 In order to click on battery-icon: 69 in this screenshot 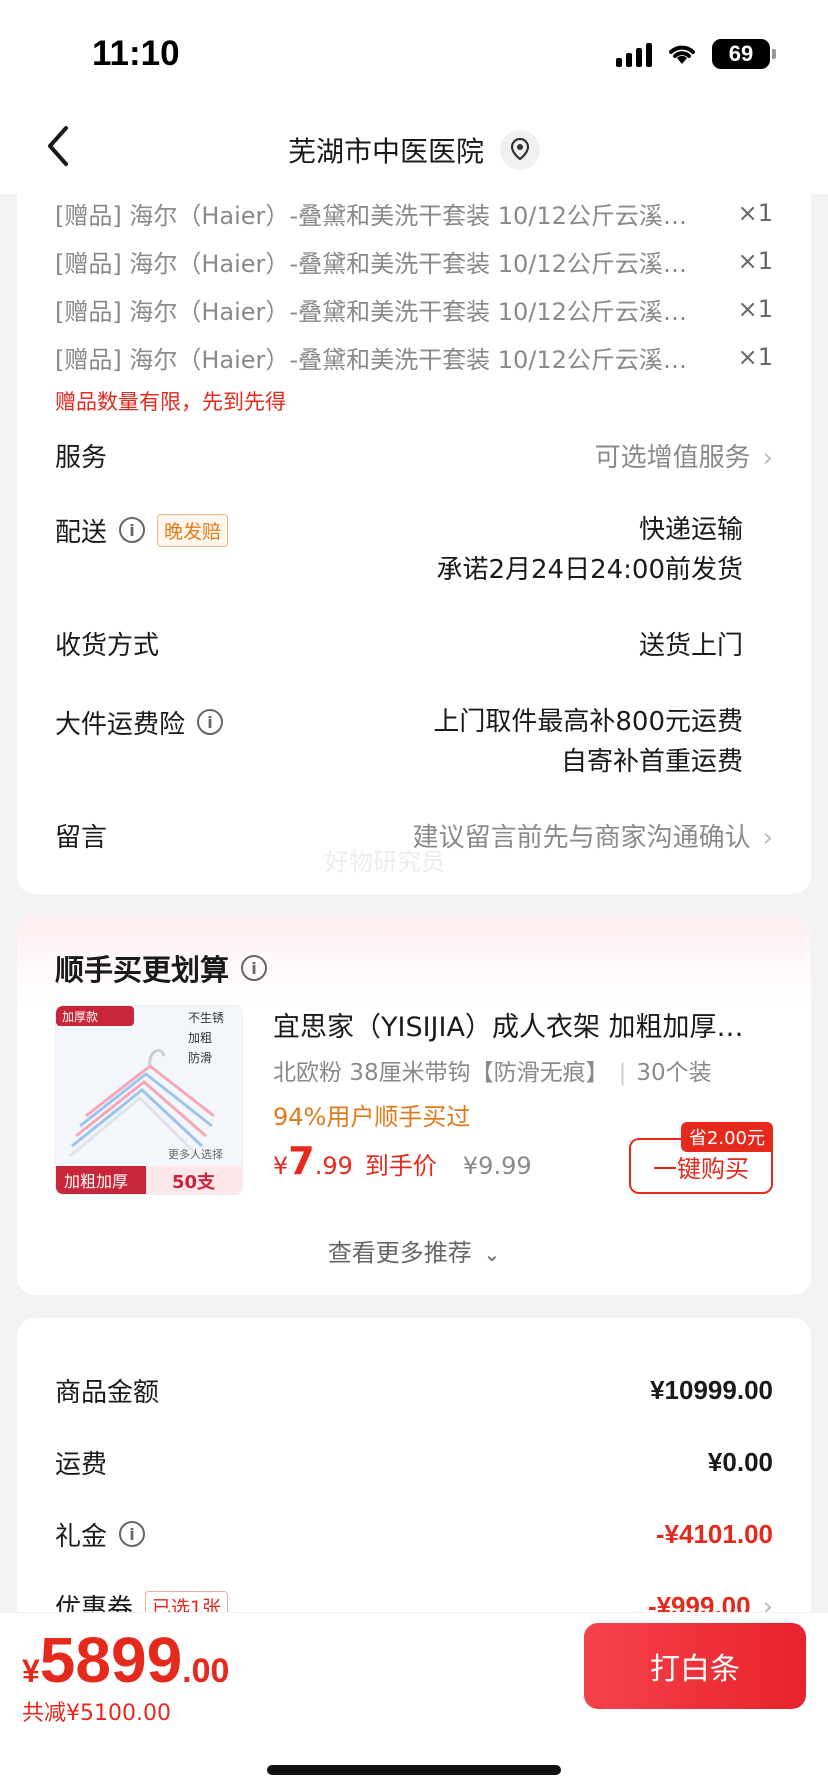, I will do `click(744, 54)`.